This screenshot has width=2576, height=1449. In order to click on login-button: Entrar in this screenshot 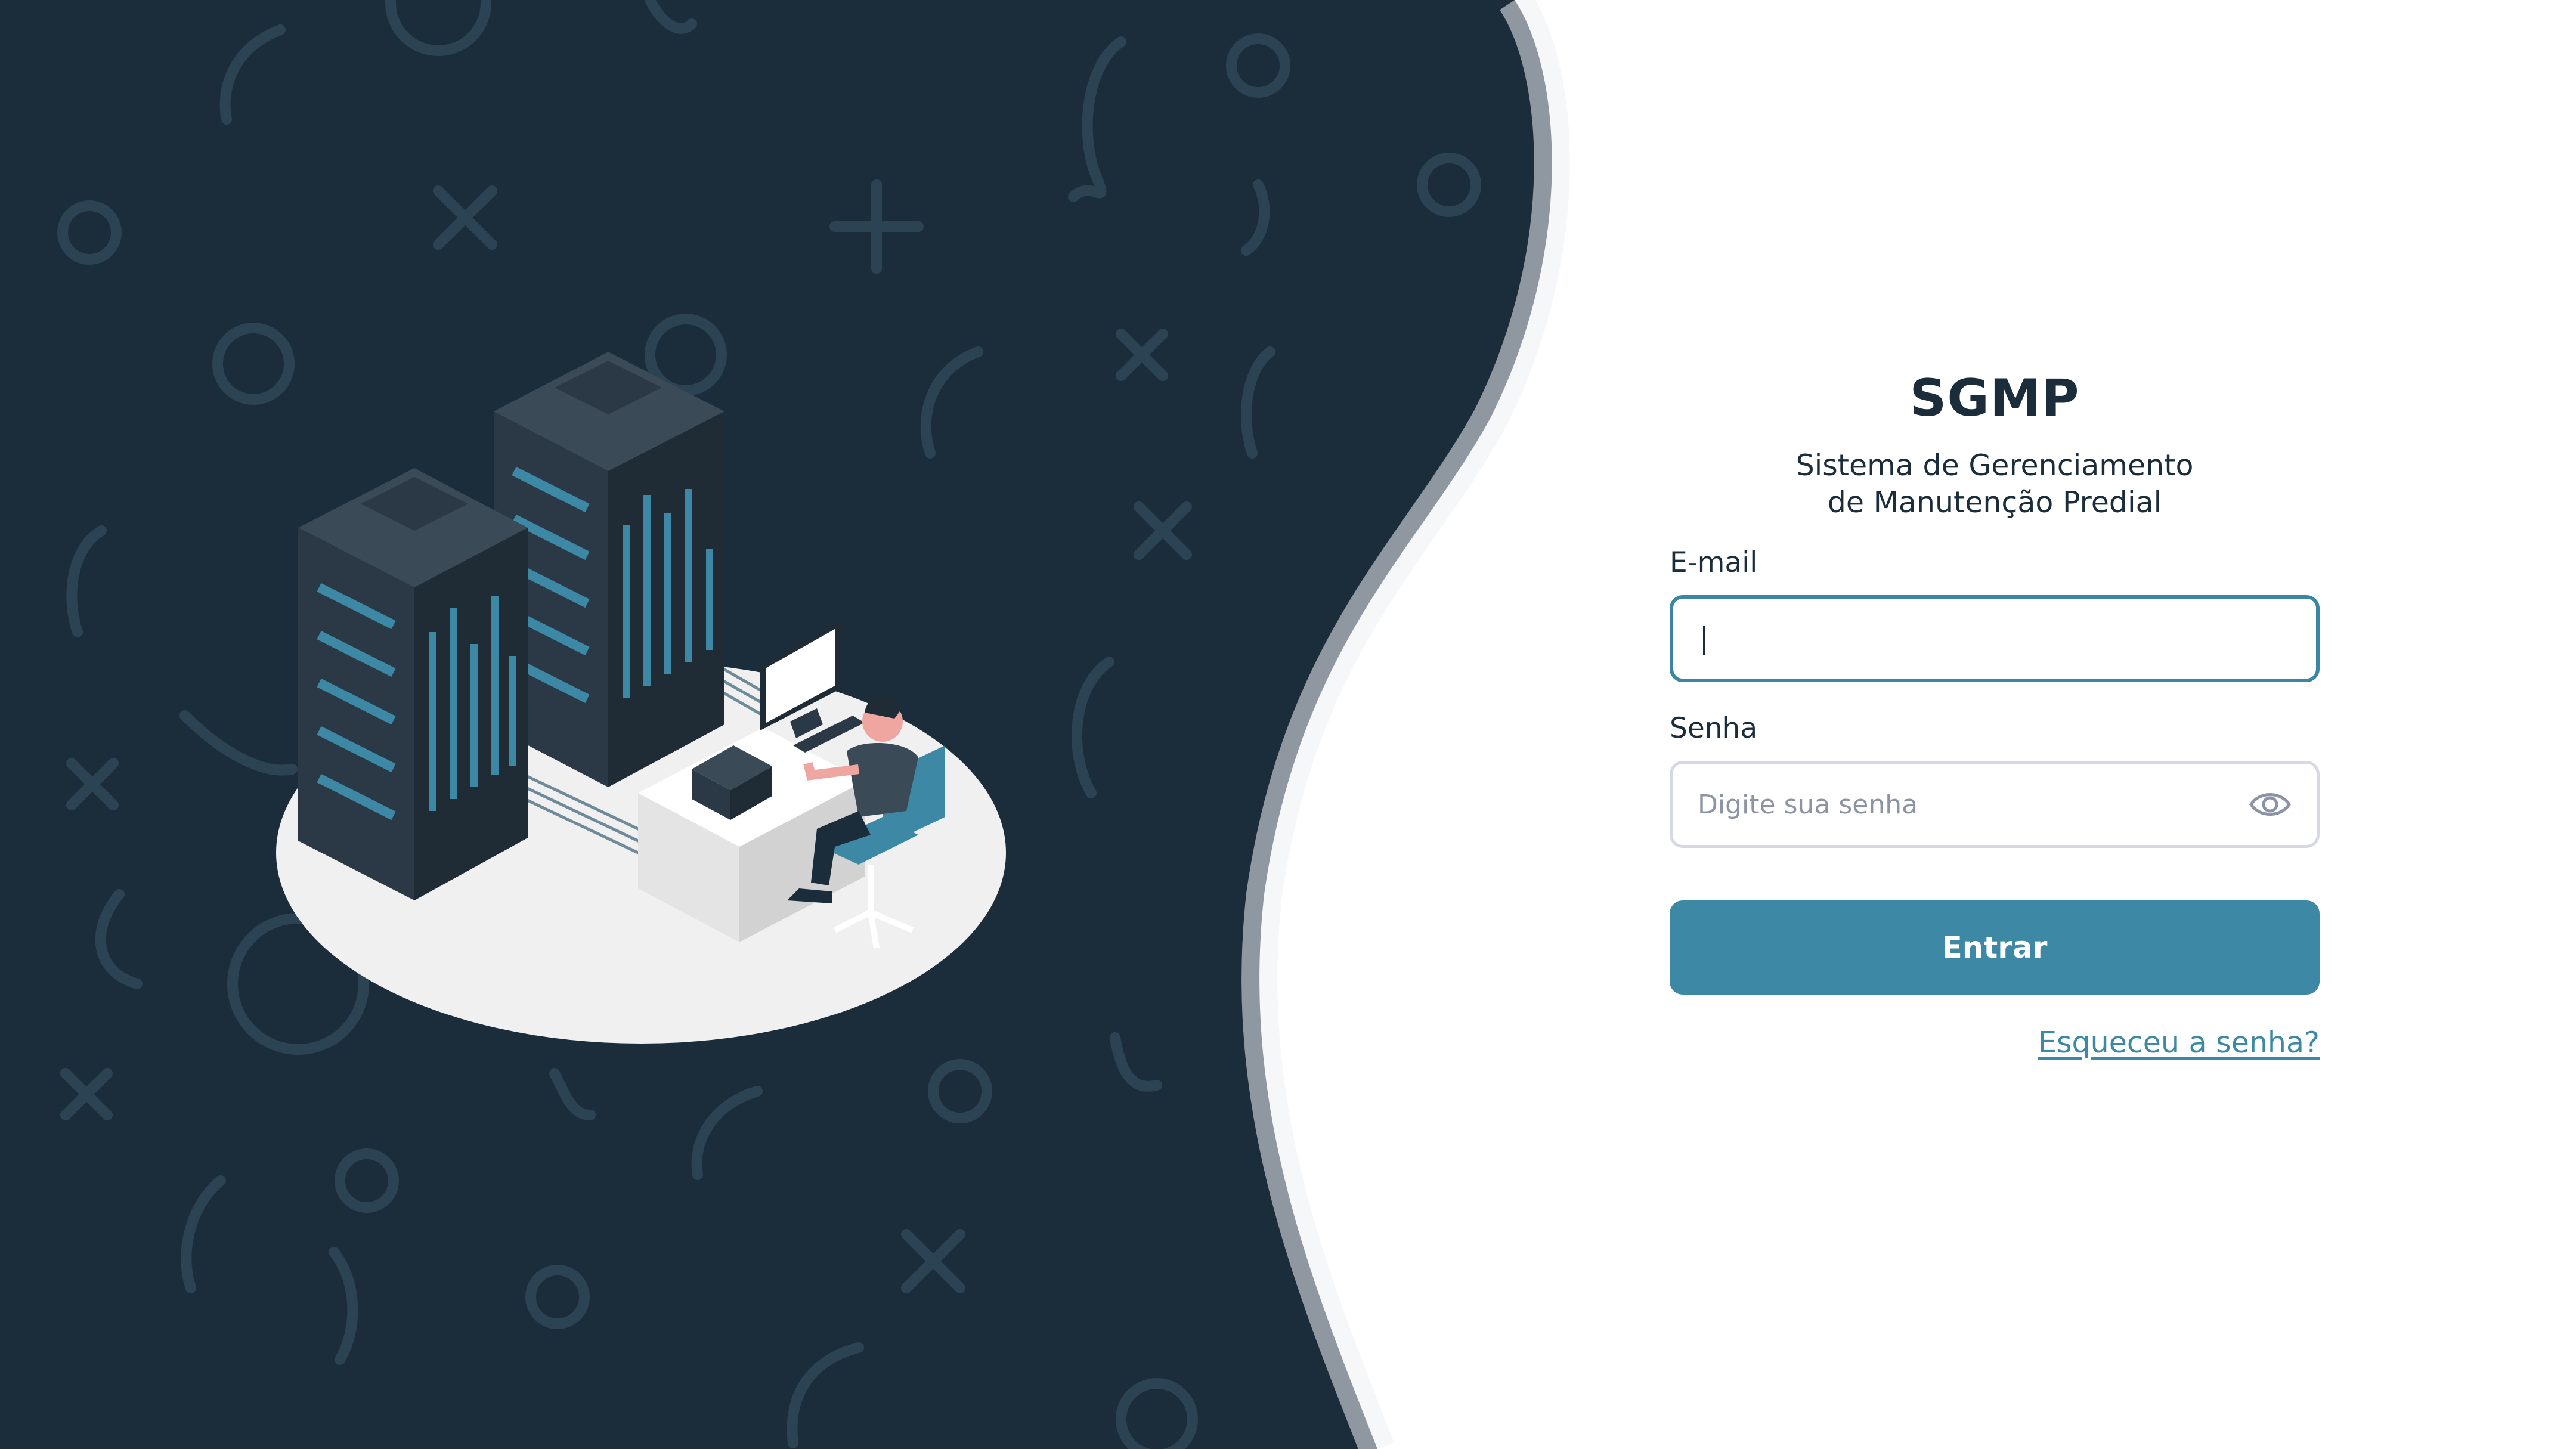, I will do `click(1995, 948)`.